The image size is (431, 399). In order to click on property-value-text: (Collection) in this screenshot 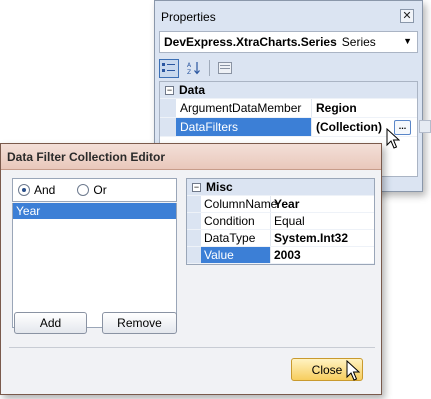, I will do `click(349, 127)`.